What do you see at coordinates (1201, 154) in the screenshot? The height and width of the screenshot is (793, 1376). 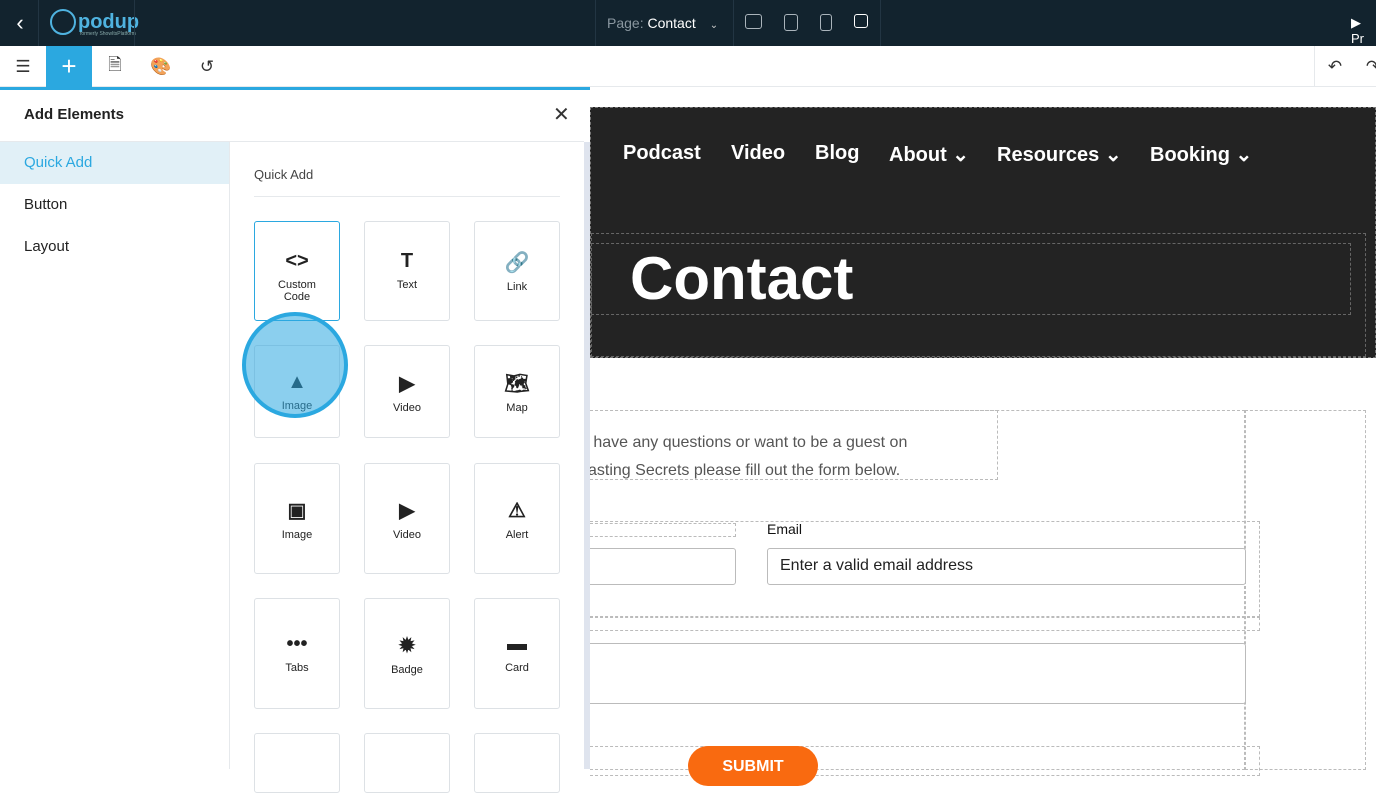 I see `menu-booking: Booking ⌄` at bounding box center [1201, 154].